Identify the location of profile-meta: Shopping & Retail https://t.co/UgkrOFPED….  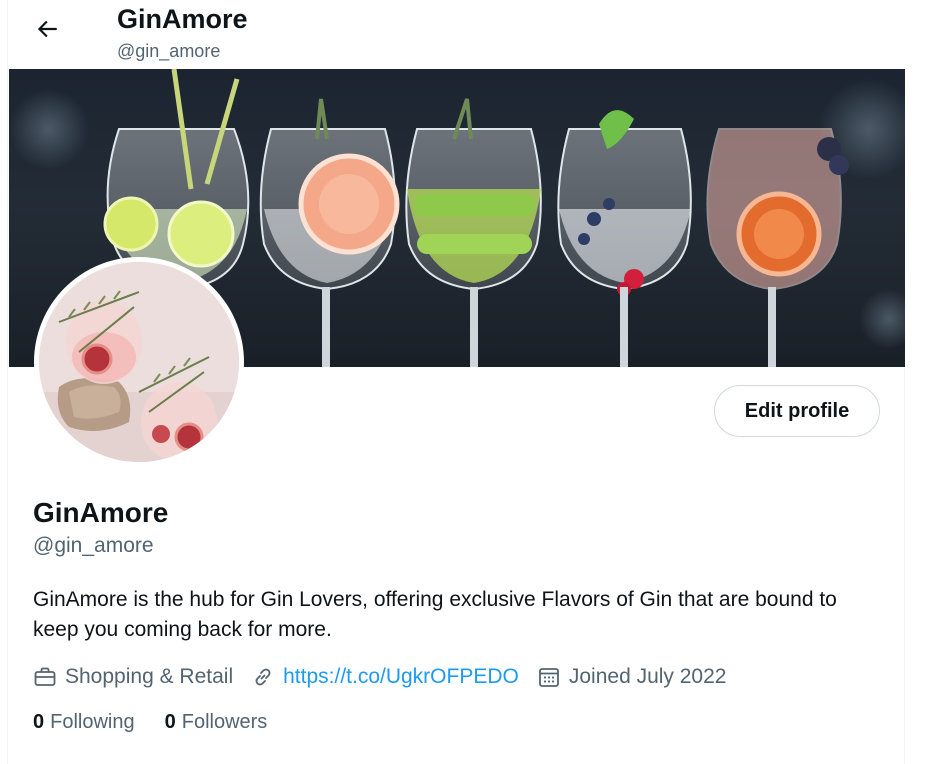
(388, 677).